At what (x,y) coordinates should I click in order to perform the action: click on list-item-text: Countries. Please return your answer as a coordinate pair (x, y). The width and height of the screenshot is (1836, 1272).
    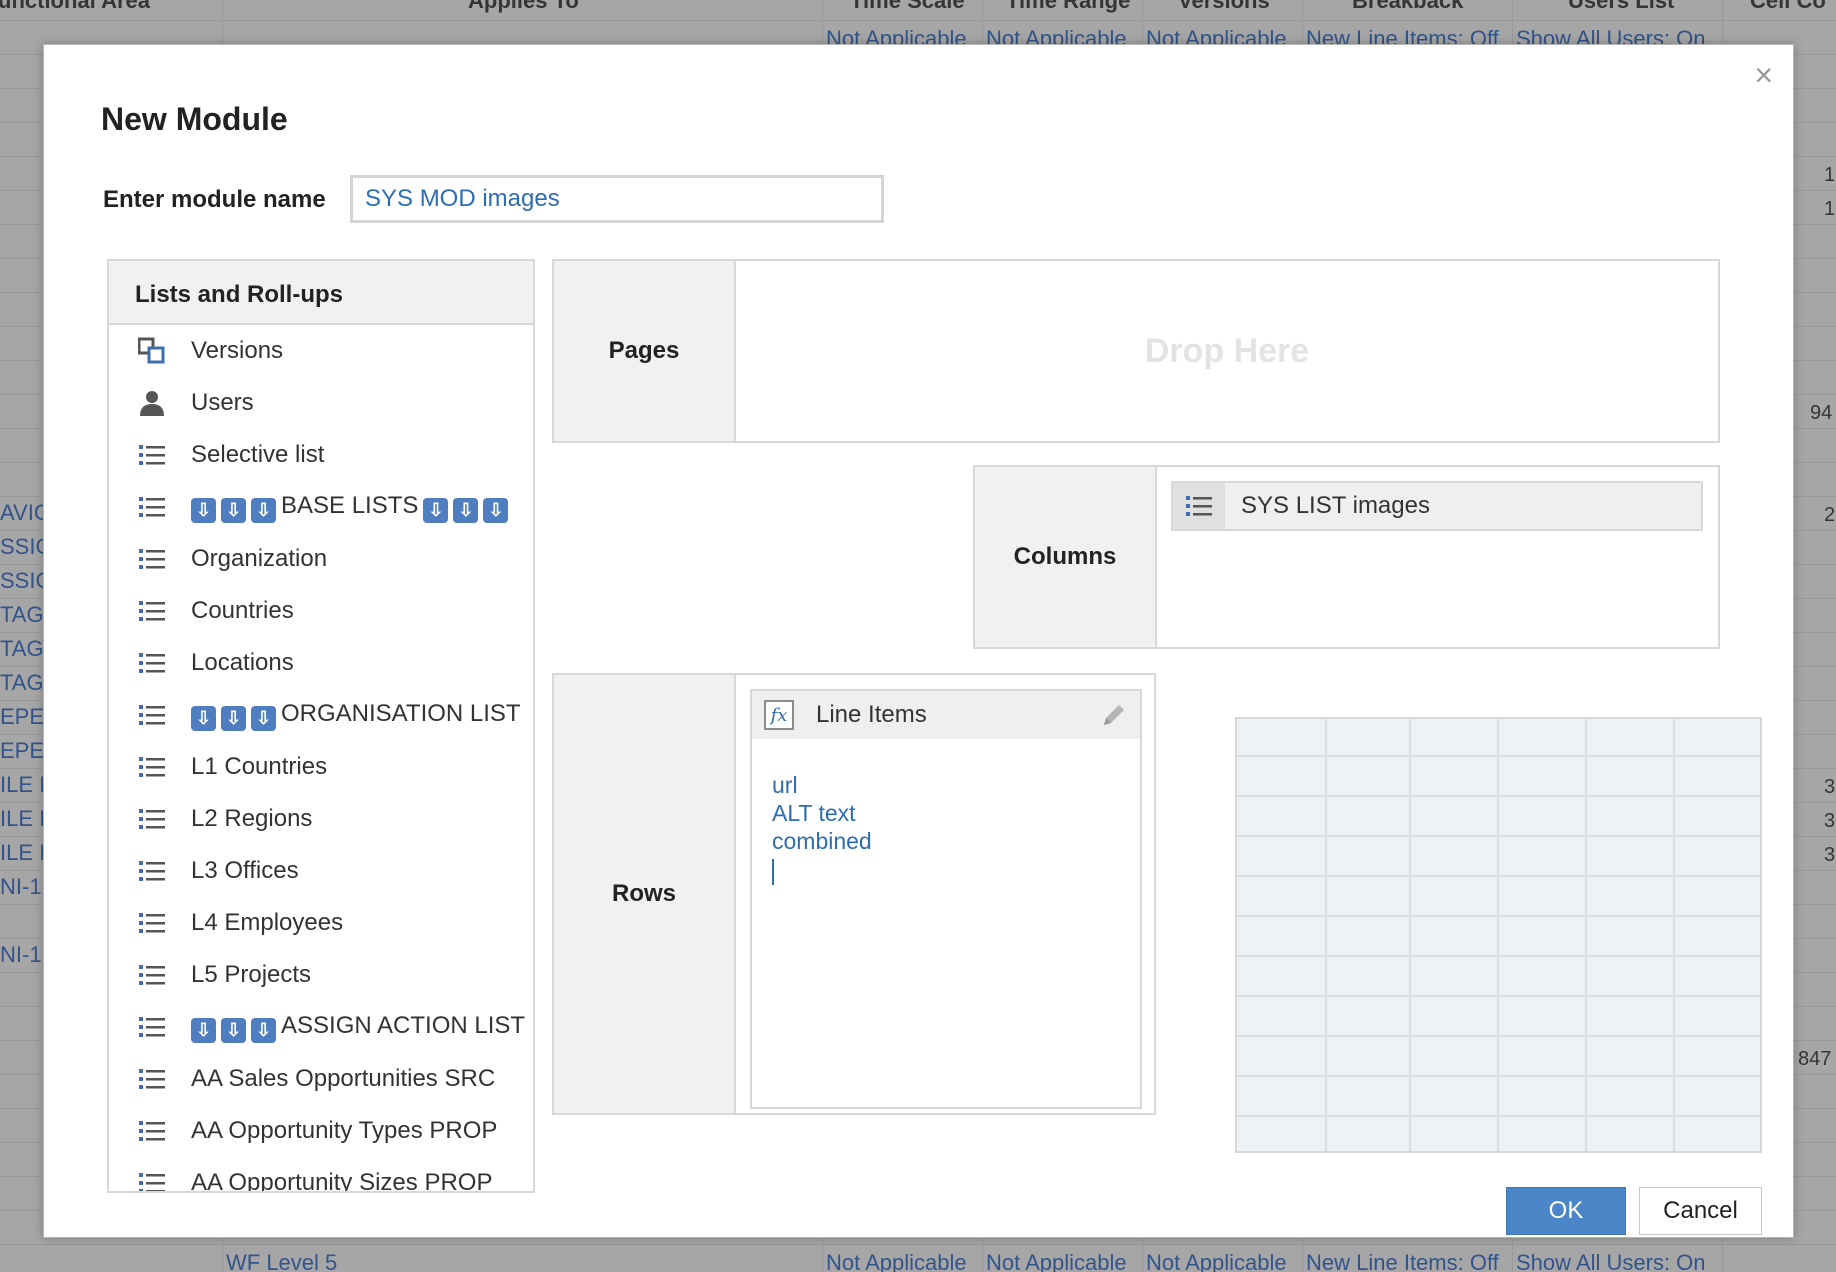
    Looking at the image, I should click on (242, 610).